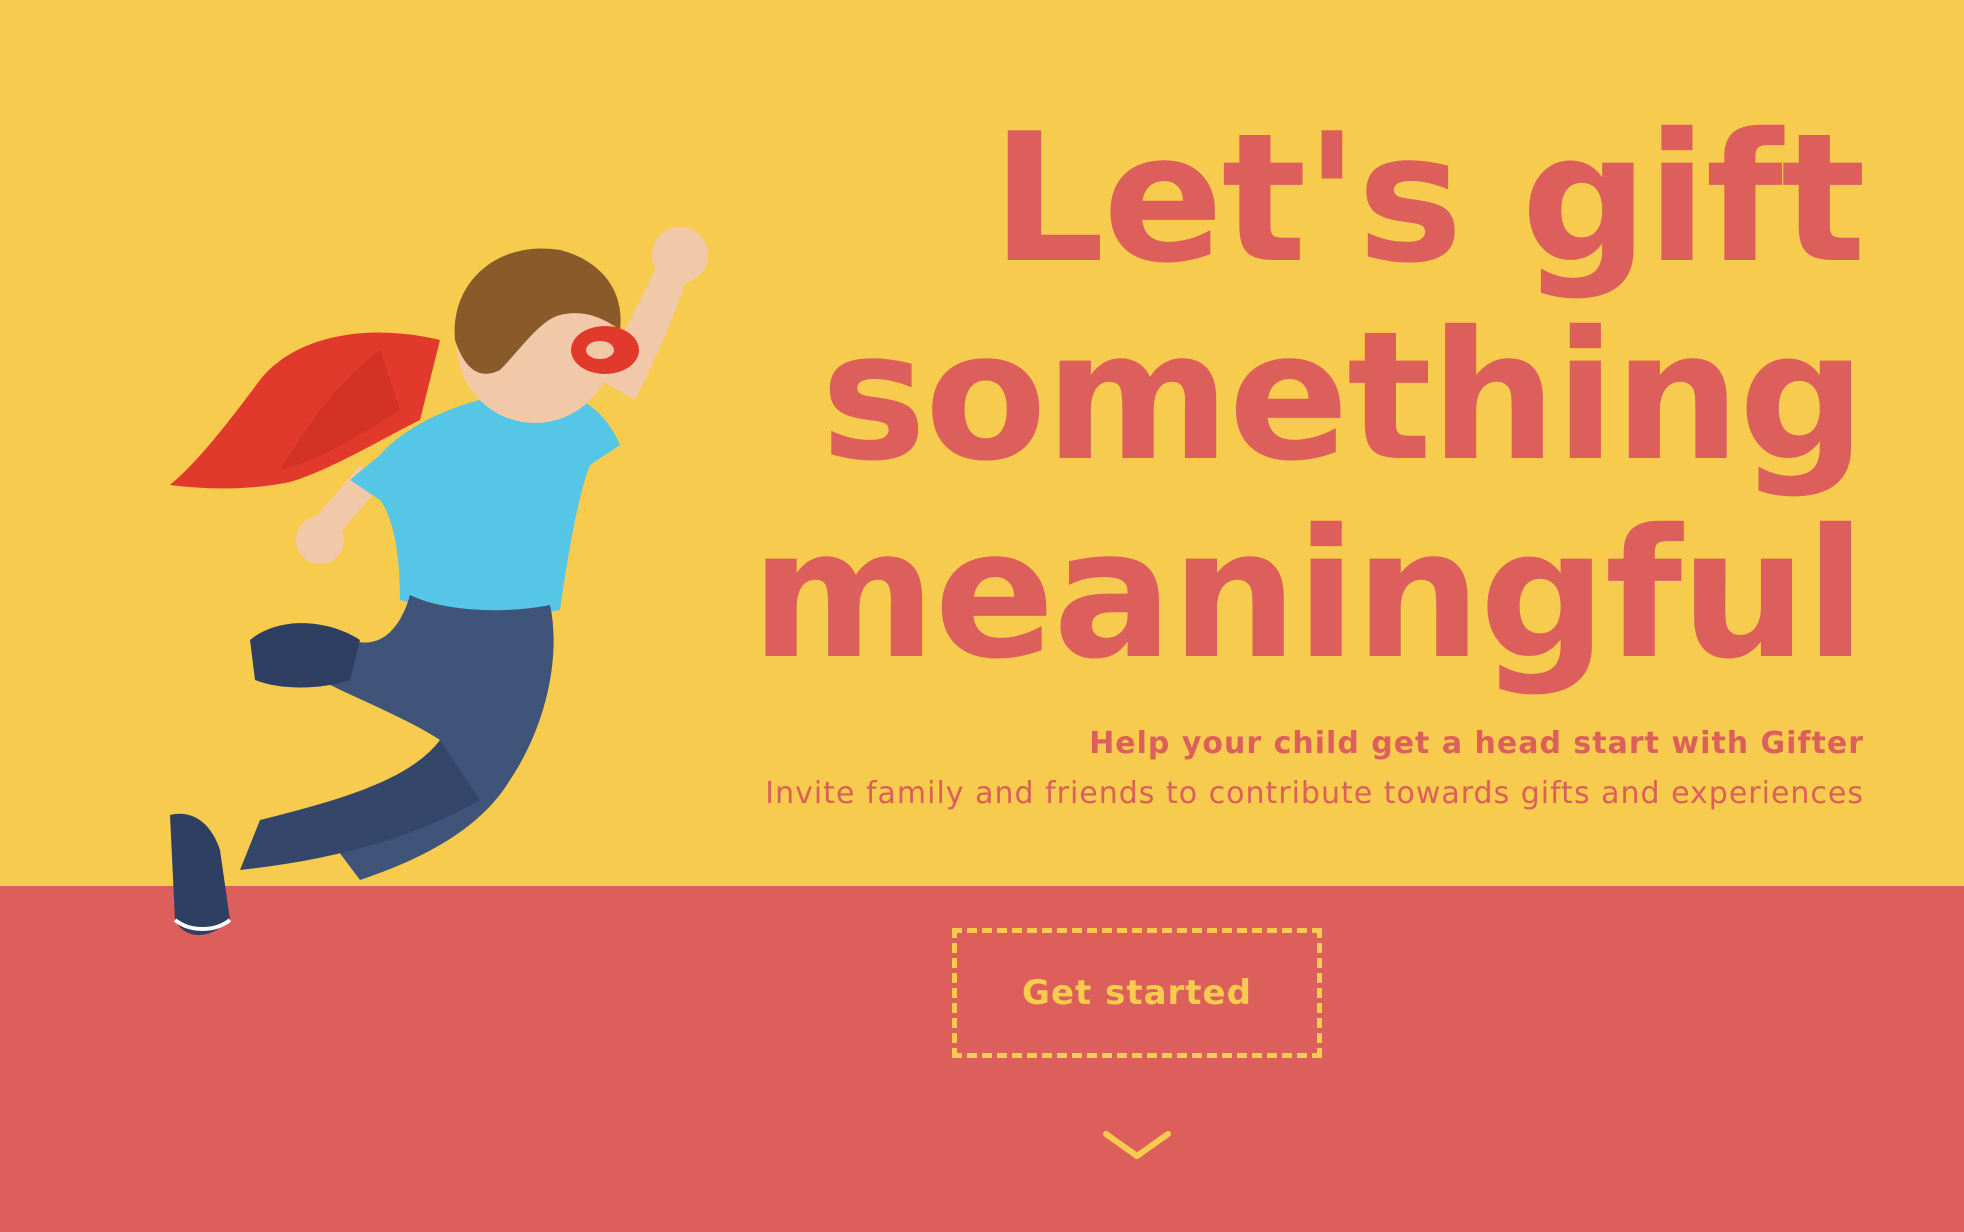 The height and width of the screenshot is (1232, 1964). What do you see at coordinates (1428, 198) in the screenshot?
I see `headline-line-1: Let's gift` at bounding box center [1428, 198].